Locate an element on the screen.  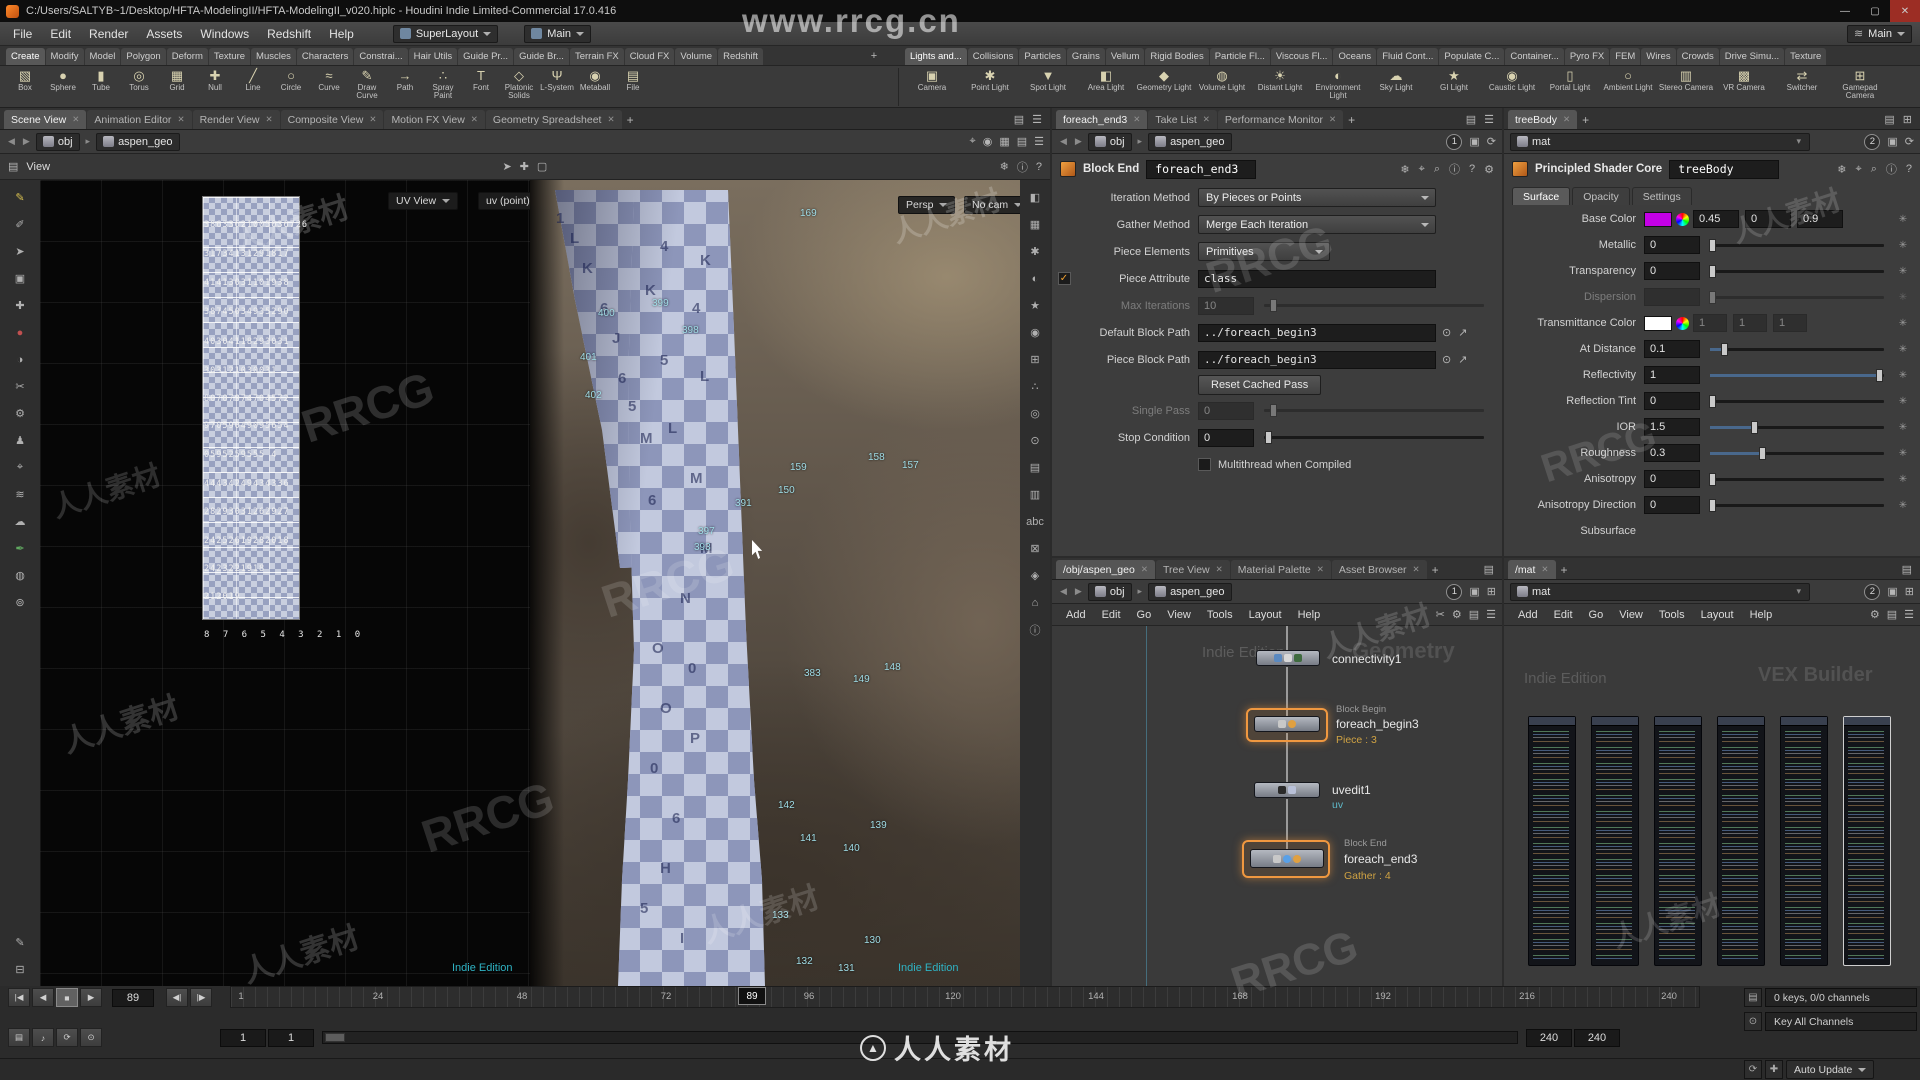
new-shelf-tab-button: + is located at coordinates (874, 56).